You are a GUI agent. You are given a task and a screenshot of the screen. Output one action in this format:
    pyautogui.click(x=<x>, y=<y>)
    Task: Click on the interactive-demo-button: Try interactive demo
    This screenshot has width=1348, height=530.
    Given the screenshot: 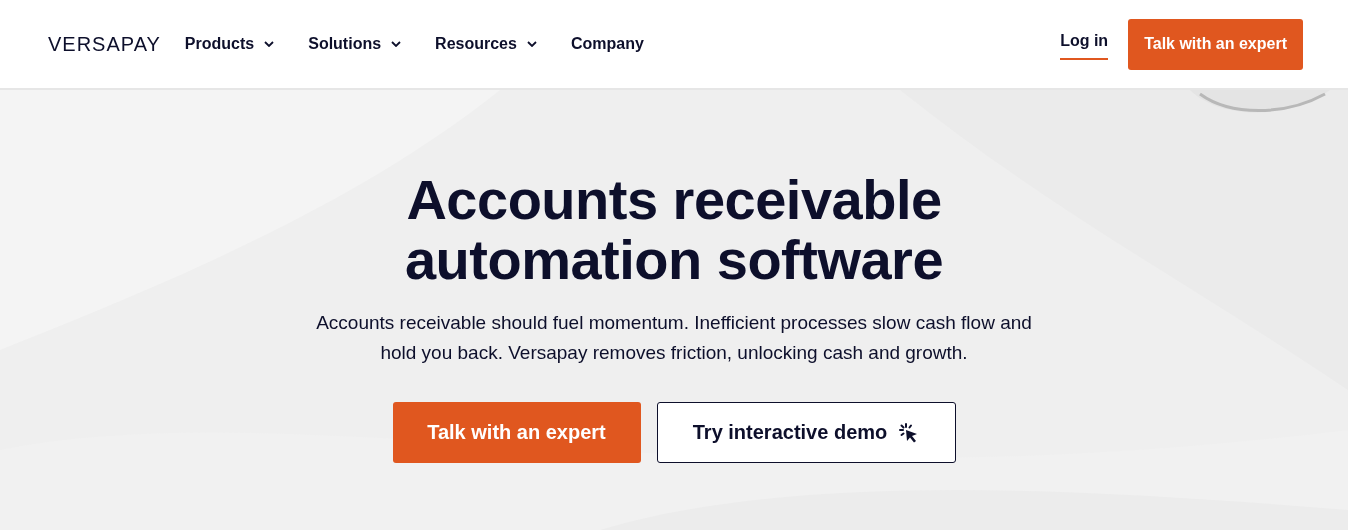 What is the action you would take?
    pyautogui.click(x=806, y=432)
    